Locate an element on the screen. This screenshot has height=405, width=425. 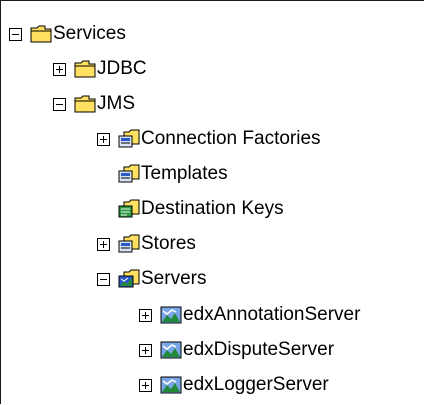
tree-node-jdbc: JDBC is located at coordinates (100, 69).